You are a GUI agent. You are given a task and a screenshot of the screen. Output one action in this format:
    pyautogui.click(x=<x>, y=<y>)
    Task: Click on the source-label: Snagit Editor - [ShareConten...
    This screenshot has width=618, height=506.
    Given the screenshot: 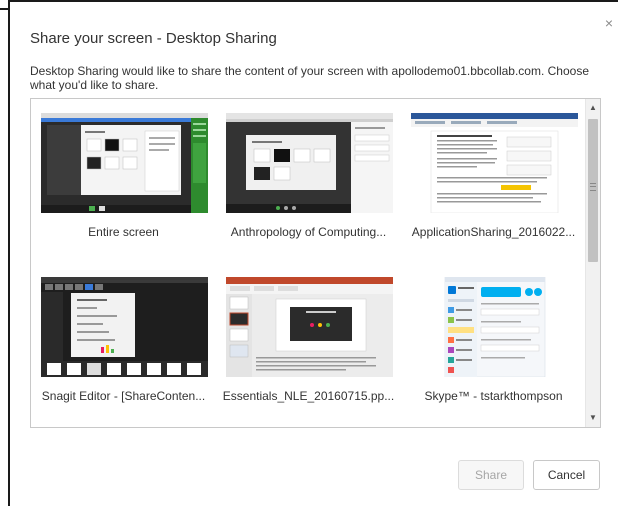 What is the action you would take?
    pyautogui.click(x=123, y=396)
    